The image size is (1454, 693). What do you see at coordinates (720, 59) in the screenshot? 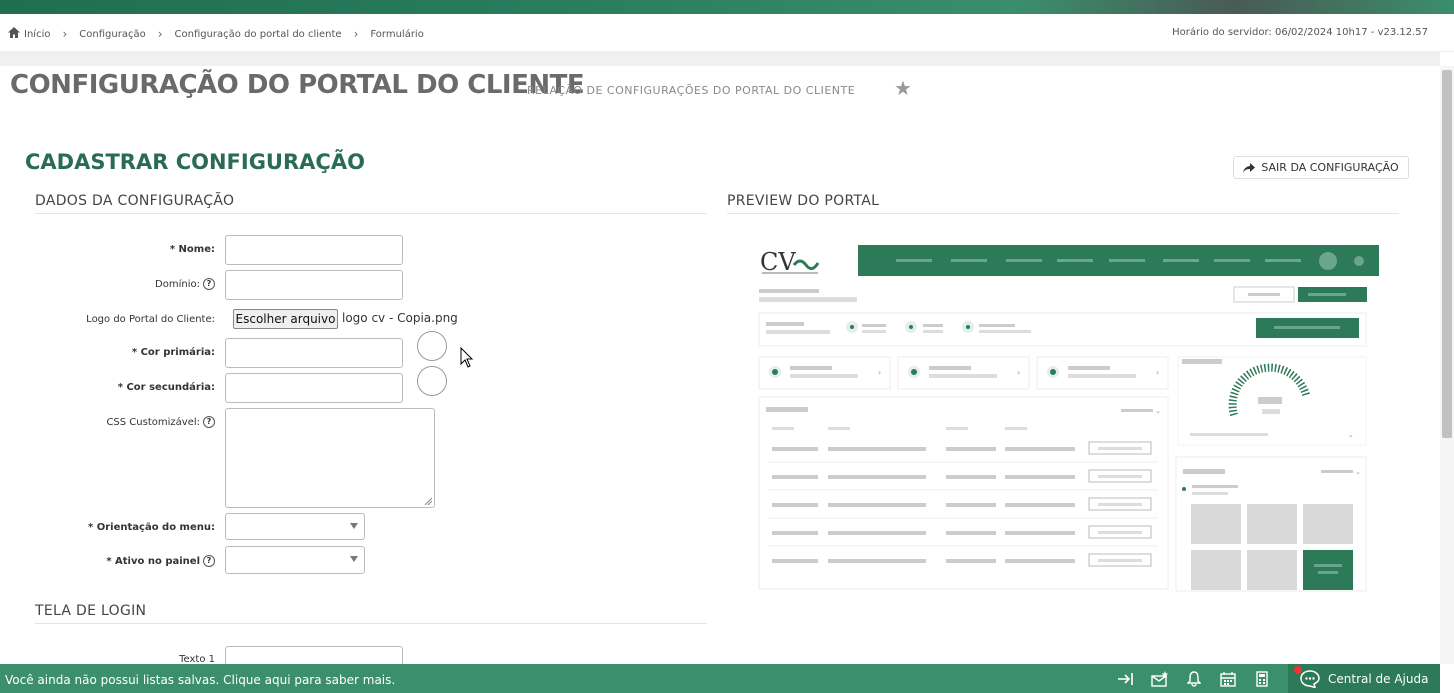
I see `header-divider` at bounding box center [720, 59].